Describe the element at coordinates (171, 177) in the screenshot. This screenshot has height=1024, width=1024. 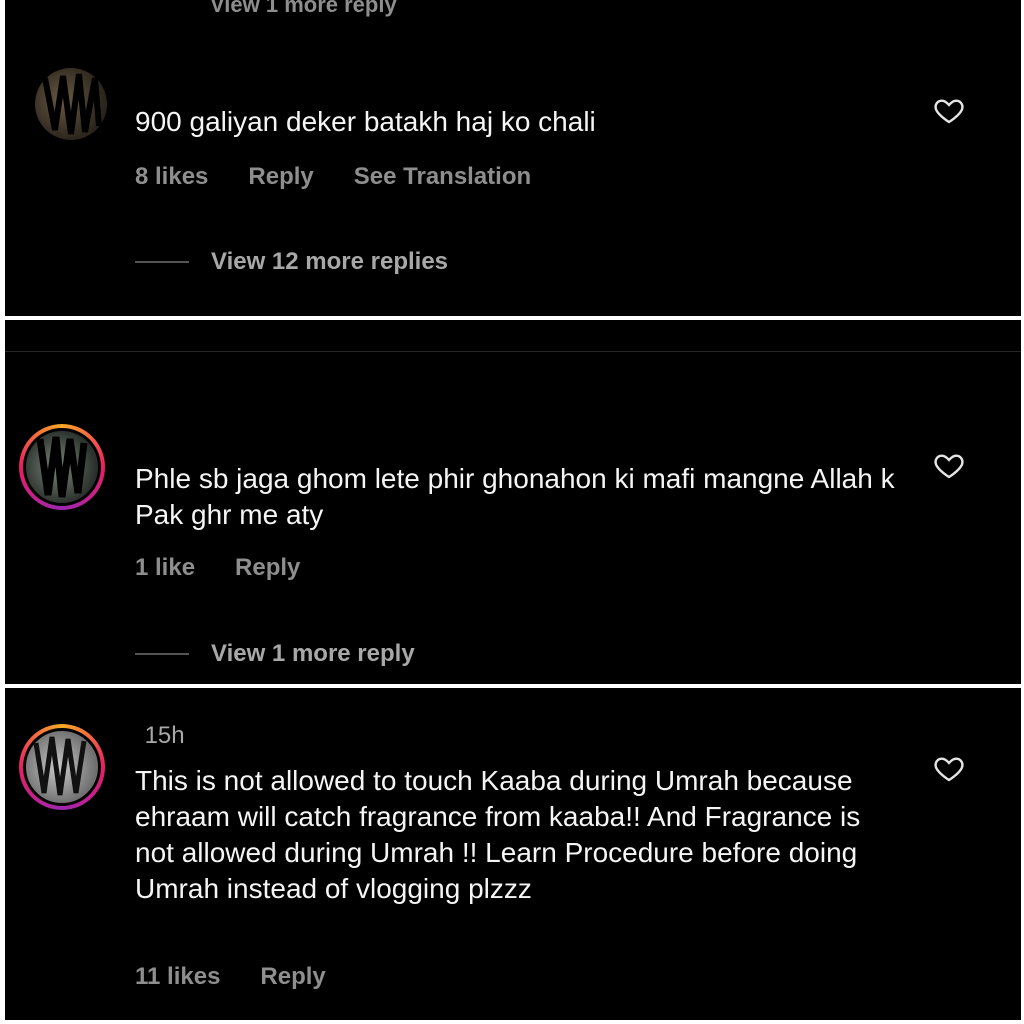
I see `likes-count: 8 likes` at that location.